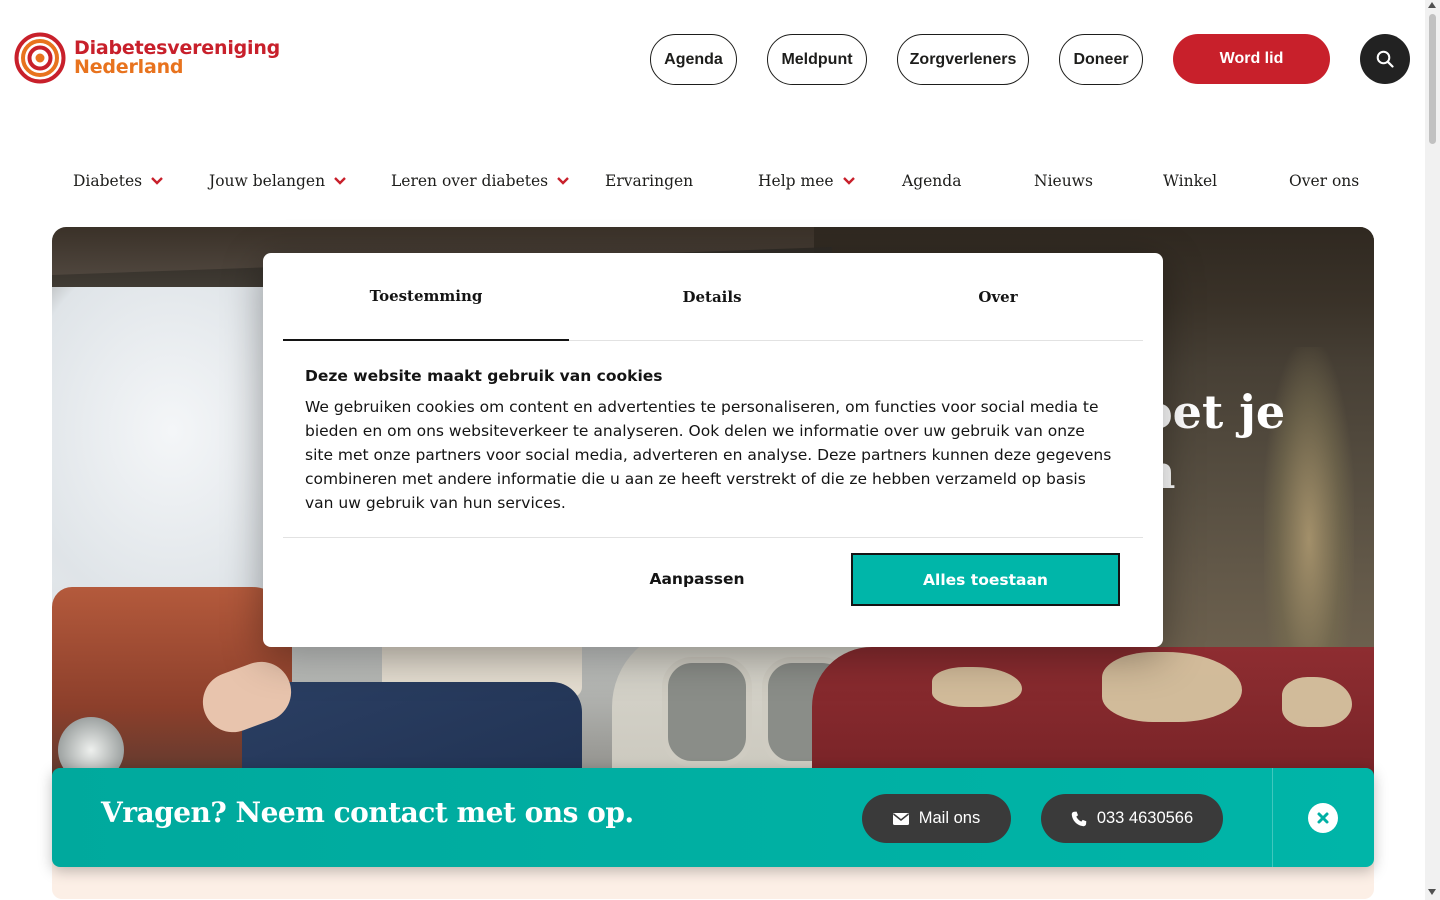 The image size is (1440, 900). Describe the element at coordinates (963, 59) in the screenshot. I see `zorgverleners-button: Zorgverleners` at that location.